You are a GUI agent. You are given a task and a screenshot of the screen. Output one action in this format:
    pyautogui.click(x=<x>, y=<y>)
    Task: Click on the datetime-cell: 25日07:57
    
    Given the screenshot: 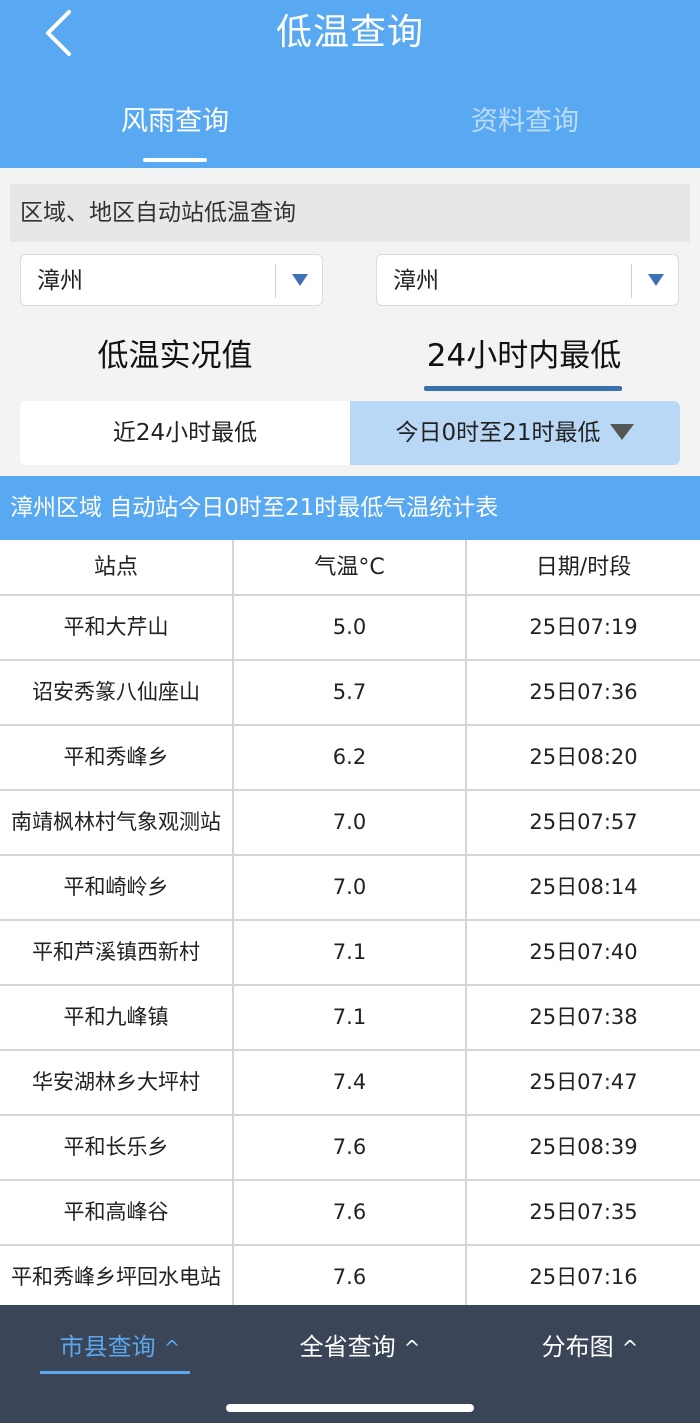 What is the action you would take?
    pyautogui.click(x=583, y=822)
    